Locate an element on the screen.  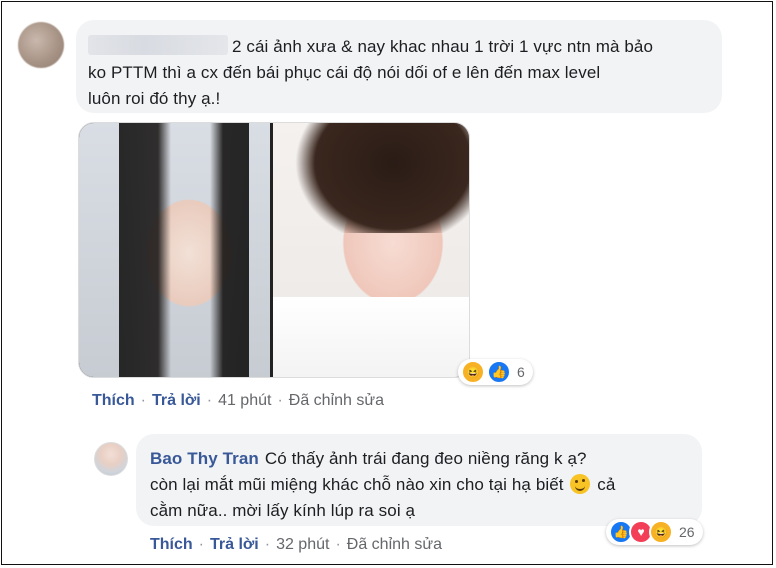
old-photo is located at coordinates (174, 250).